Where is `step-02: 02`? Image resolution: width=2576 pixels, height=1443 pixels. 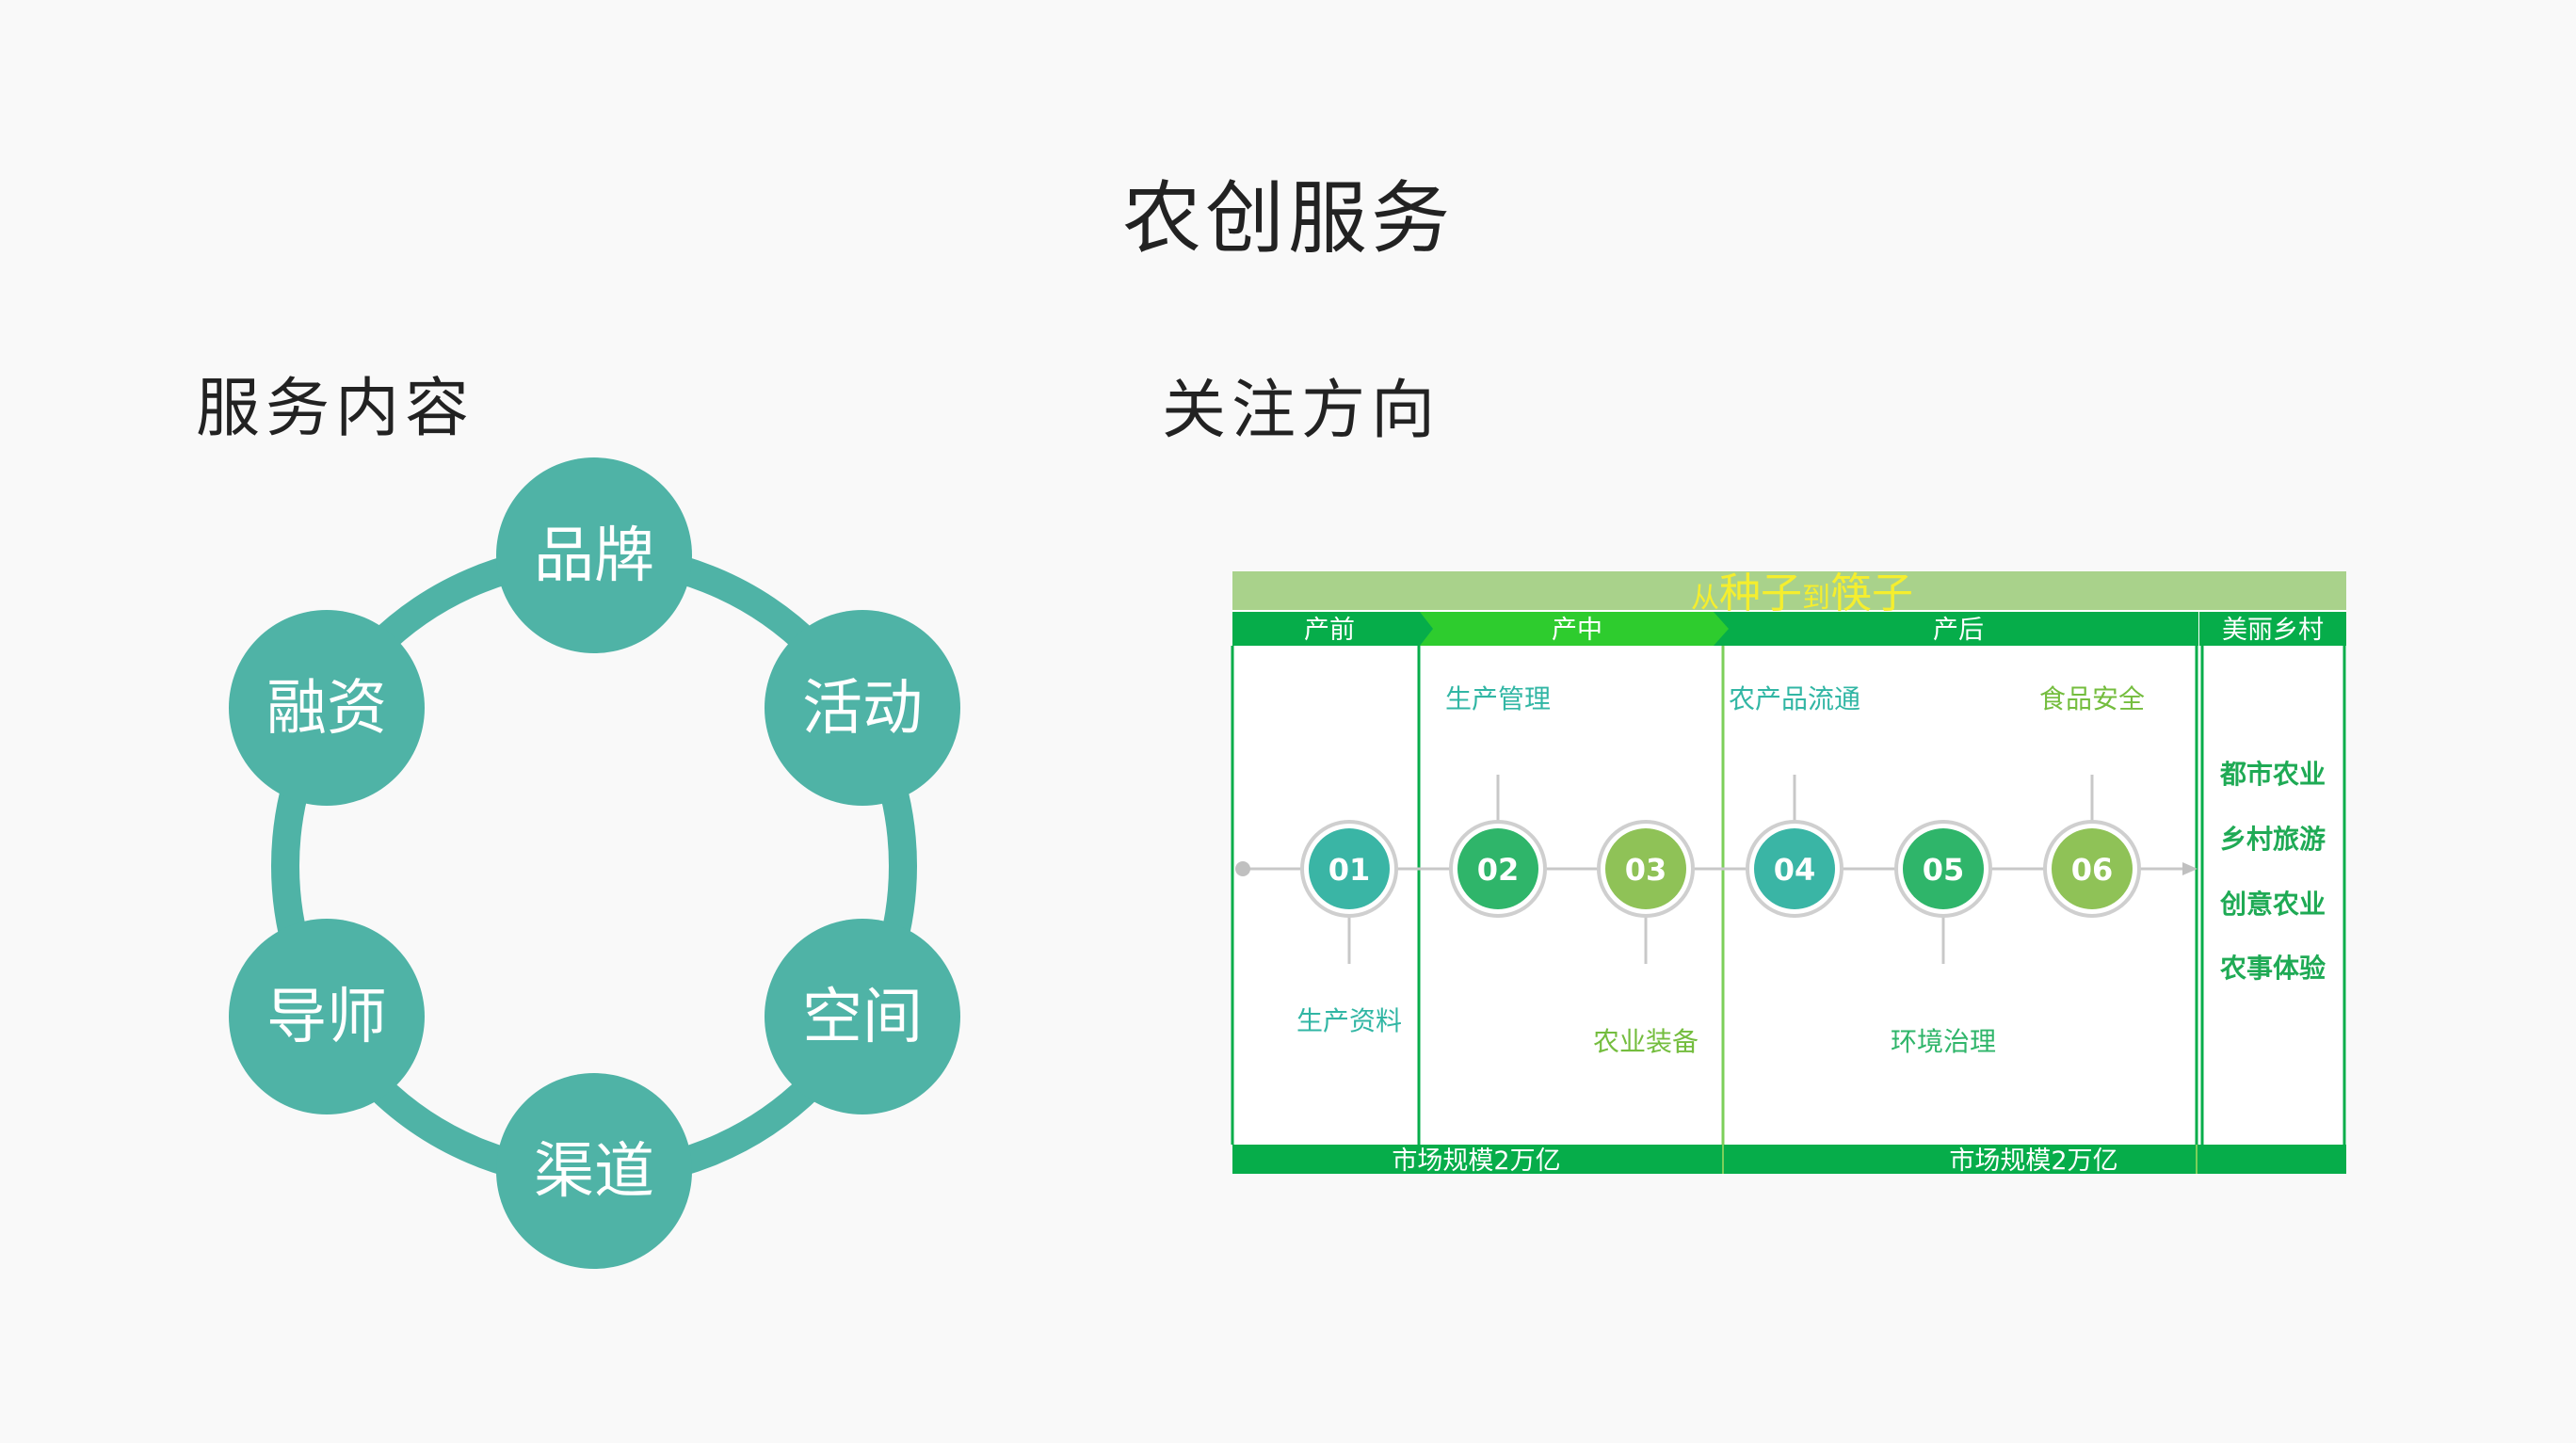 step-02: 02 is located at coordinates (1498, 869).